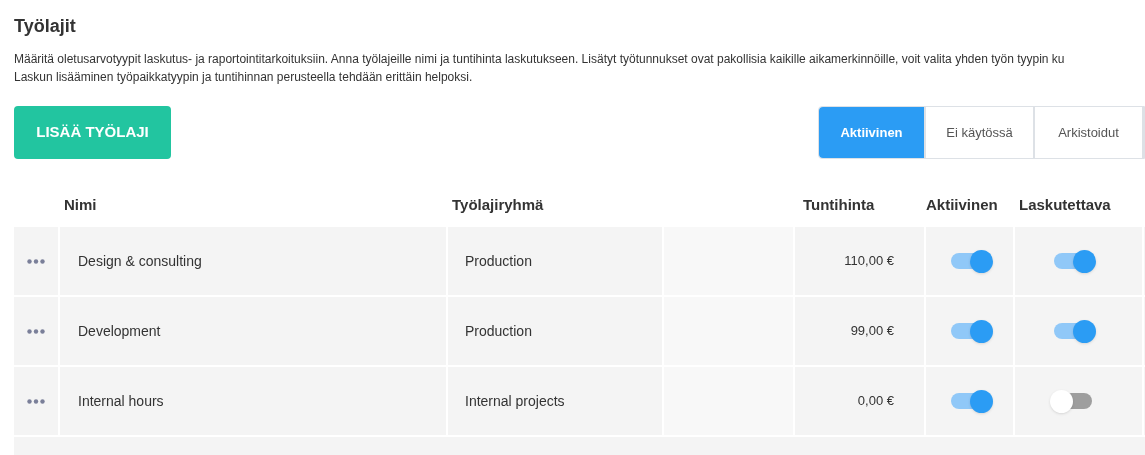 Image resolution: width=1145 pixels, height=455 pixels. Describe the element at coordinates (498, 204) in the screenshot. I see `column-header: Työlajiryhmä` at that location.